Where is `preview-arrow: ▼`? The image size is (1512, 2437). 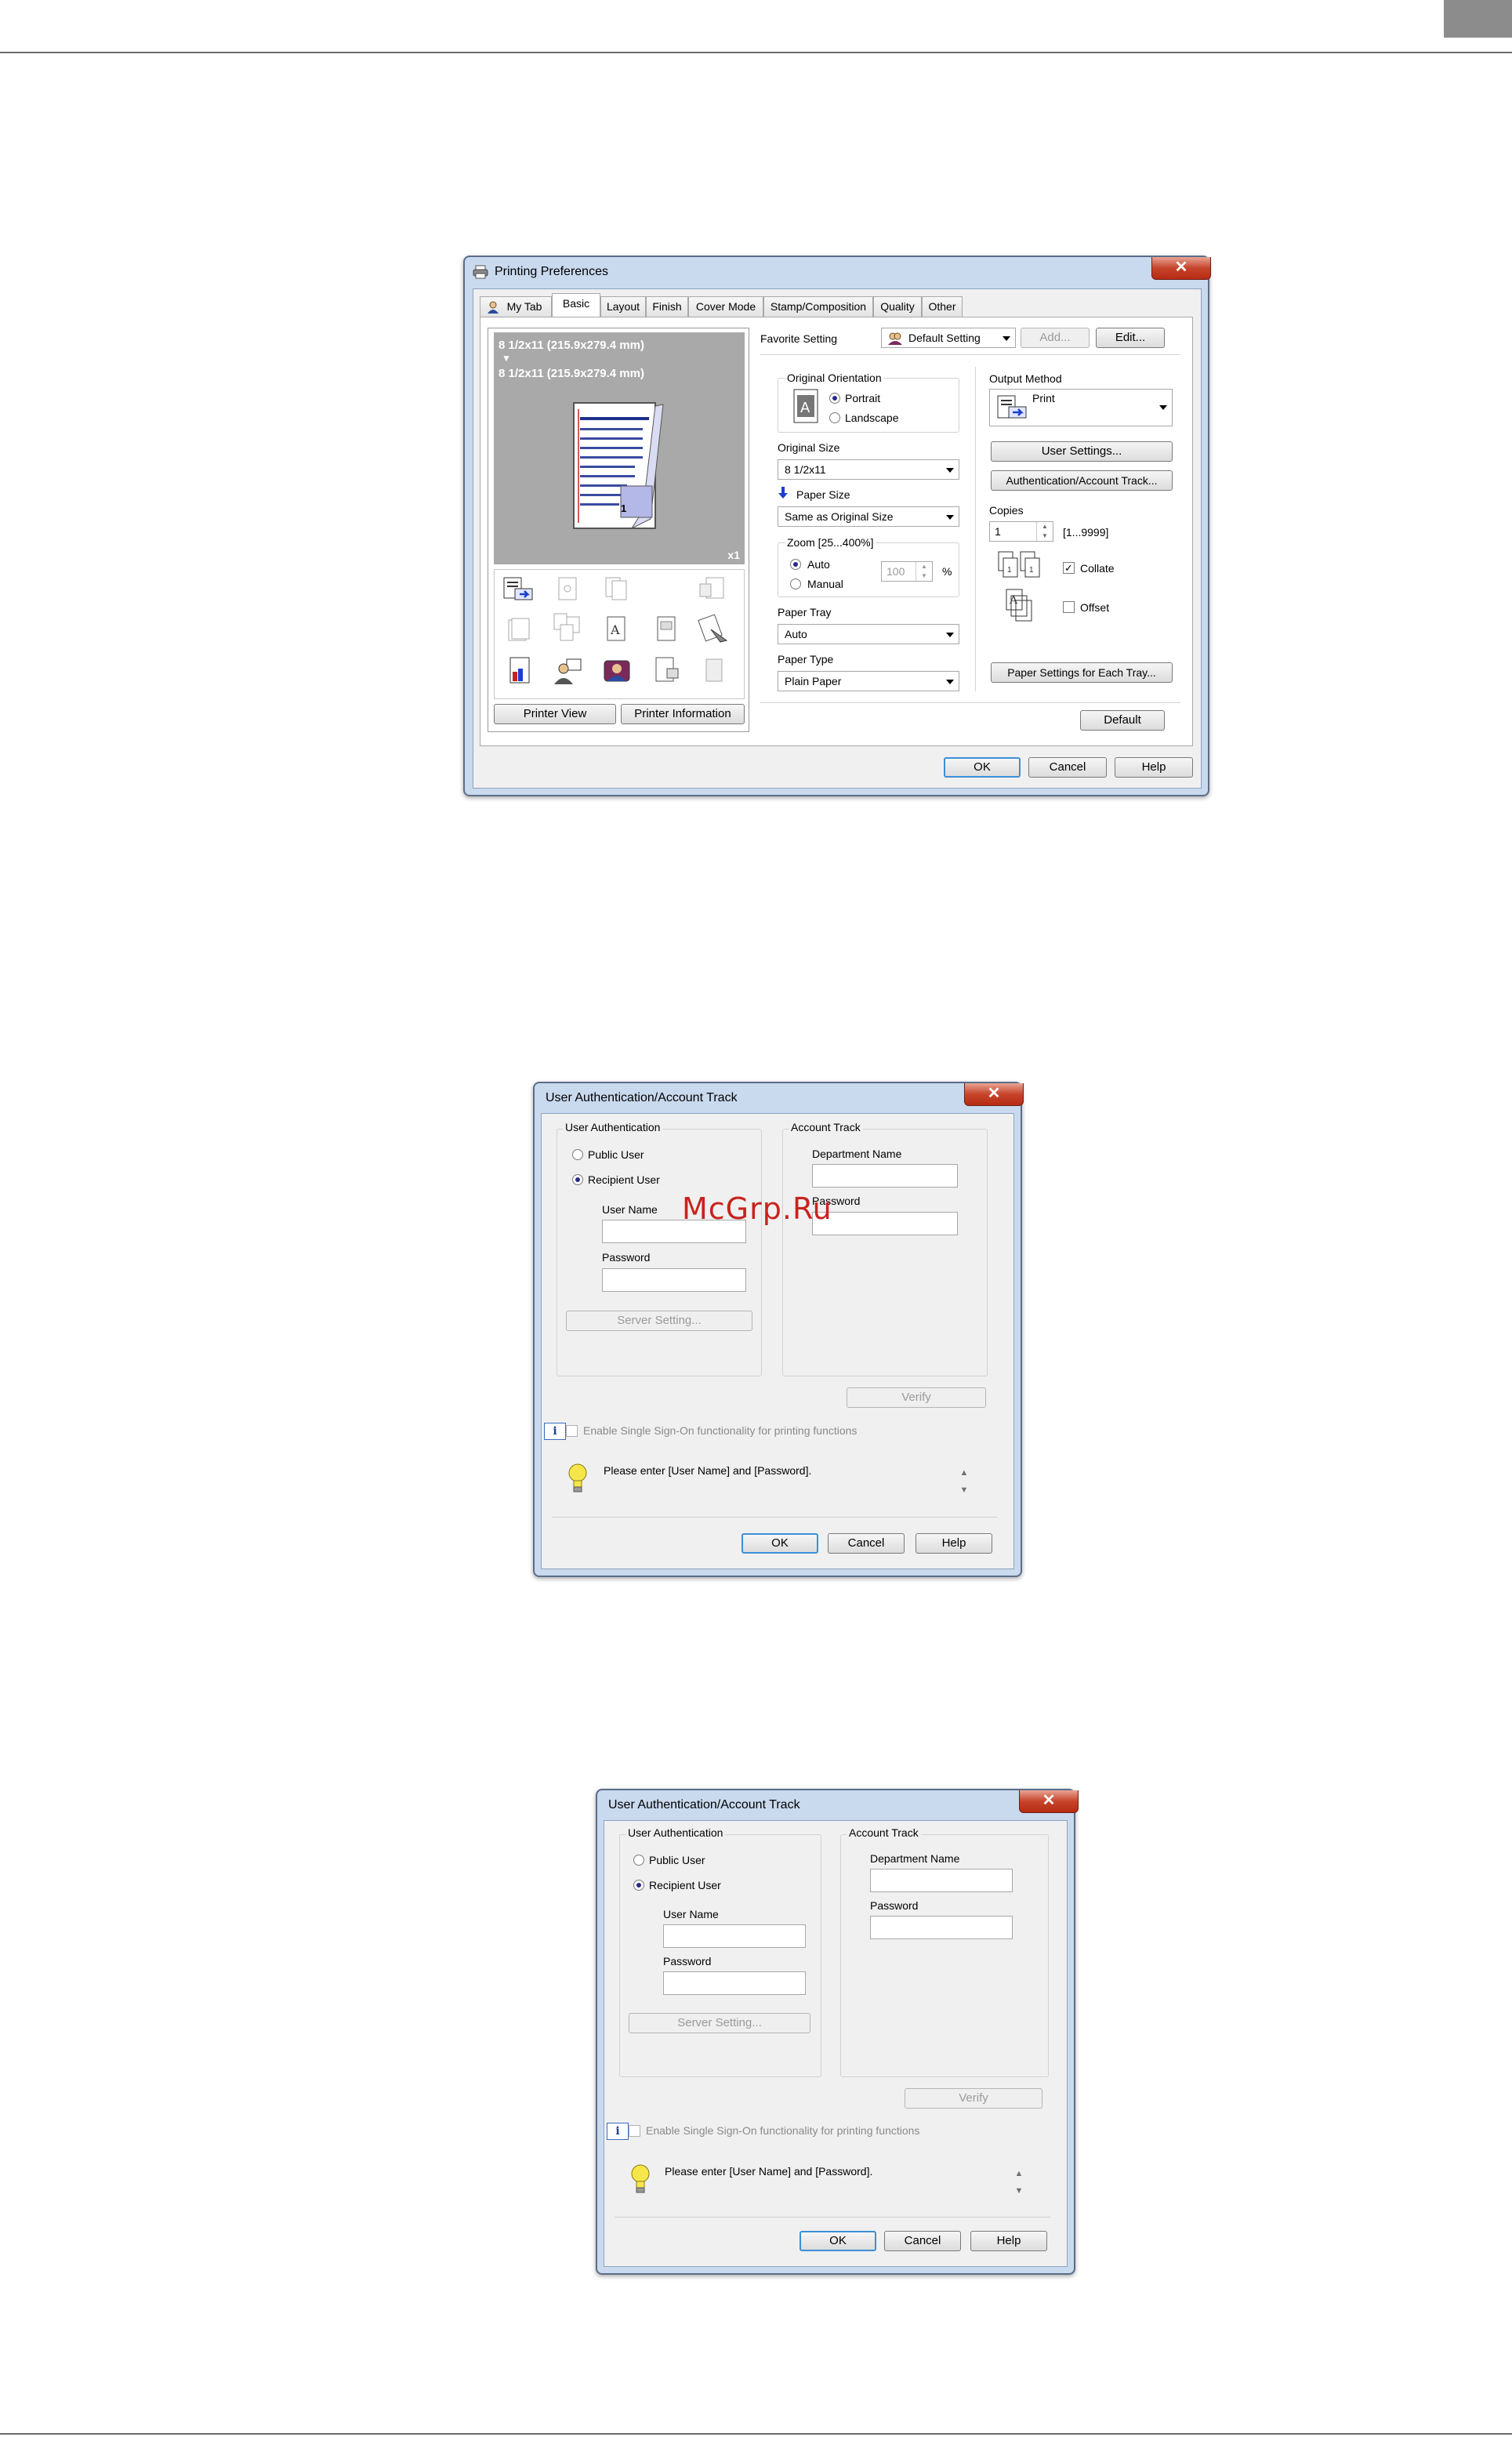
preview-arrow: ▼ is located at coordinates (506, 358).